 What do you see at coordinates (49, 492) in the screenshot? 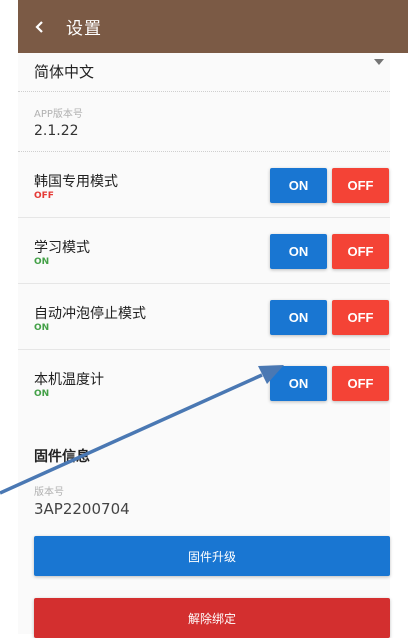
I see `firmware-version-label: 版本号` at bounding box center [49, 492].